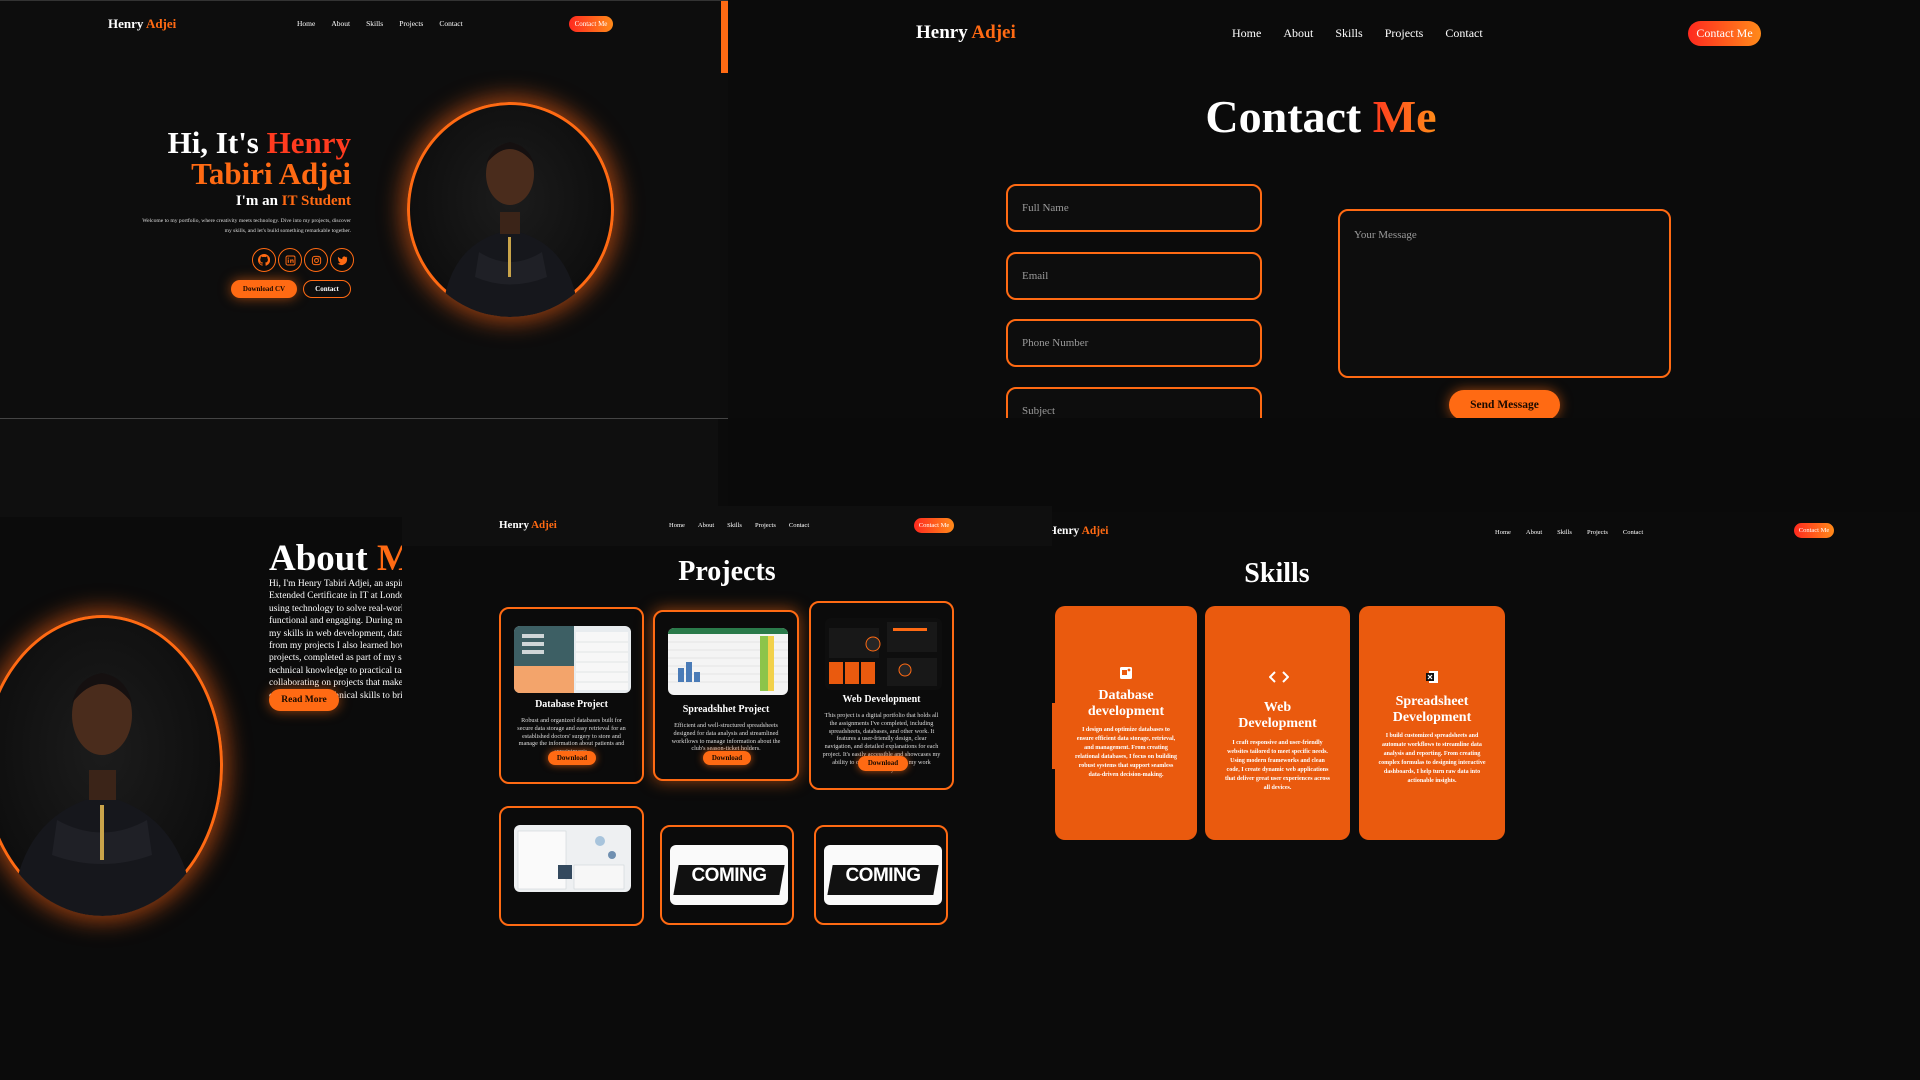 The height and width of the screenshot is (1080, 1920). What do you see at coordinates (337, 621) in the screenshot?
I see `about-line: functional and engaging. During my co` at bounding box center [337, 621].